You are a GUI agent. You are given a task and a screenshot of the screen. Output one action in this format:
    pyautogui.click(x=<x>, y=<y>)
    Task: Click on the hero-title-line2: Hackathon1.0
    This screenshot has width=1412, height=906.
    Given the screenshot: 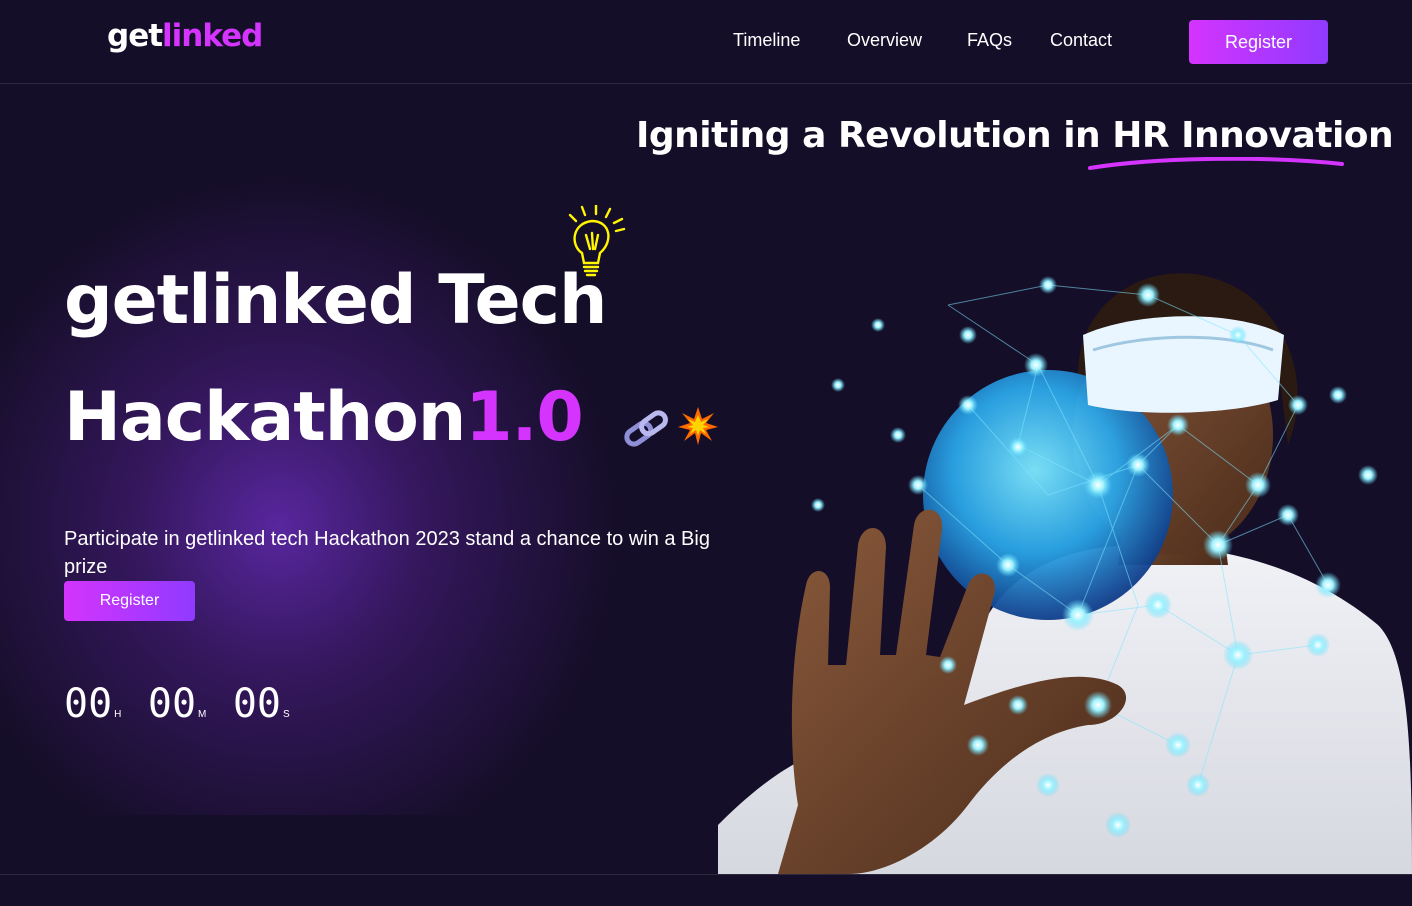 What is the action you would take?
    pyautogui.click(x=324, y=417)
    